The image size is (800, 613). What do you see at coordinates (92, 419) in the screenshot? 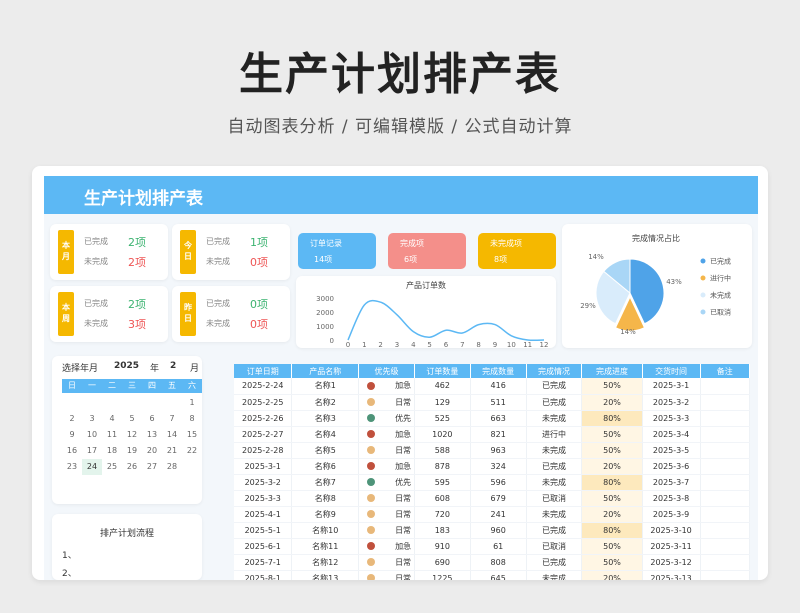
I see `calendar-day: 3` at bounding box center [92, 419].